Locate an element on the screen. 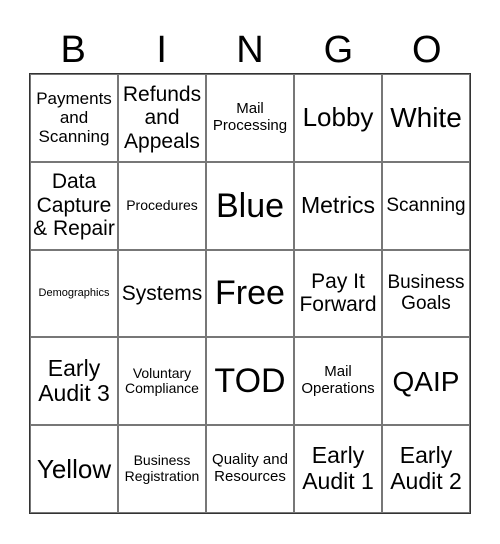 The width and height of the screenshot is (500, 544). bingo-cell: Payments and Scanning is located at coordinates (74, 118).